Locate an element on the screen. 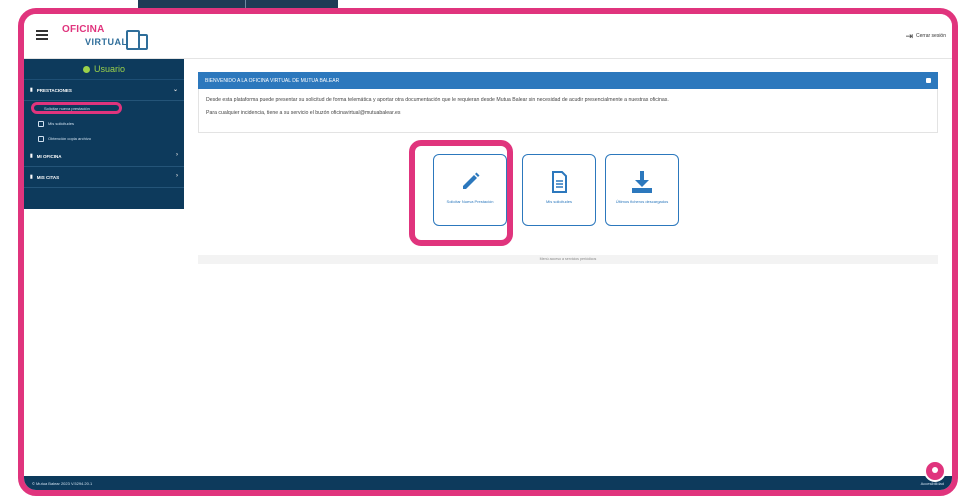 This screenshot has width=964, height=496. sidebar-item-label: Mis solicitudes is located at coordinates (61, 123).